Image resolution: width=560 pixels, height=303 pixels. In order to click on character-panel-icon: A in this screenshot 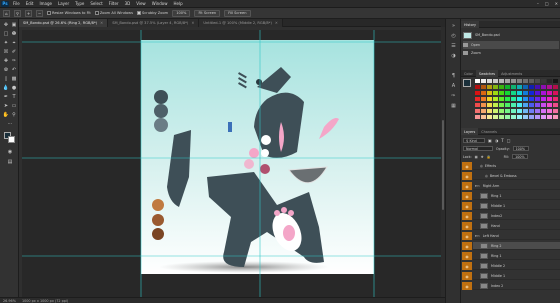, I will do `click(453, 86)`.